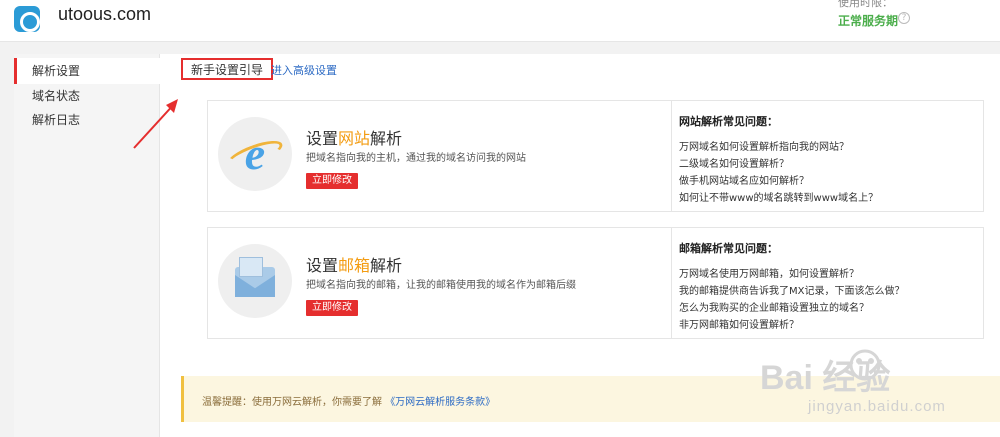 This screenshot has width=1000, height=437. Describe the element at coordinates (354, 138) in the screenshot. I see `card-title: 设置网站解析` at that location.